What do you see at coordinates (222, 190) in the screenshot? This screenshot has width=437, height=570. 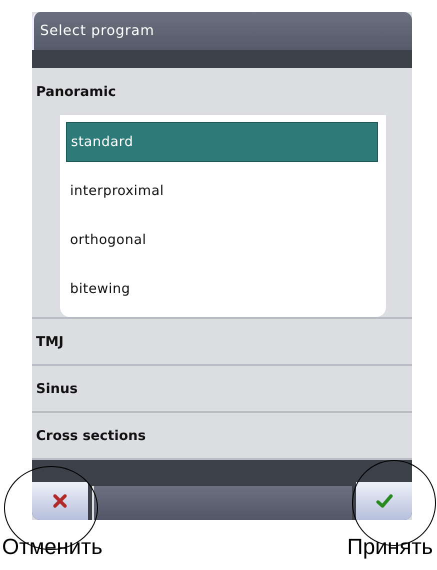 I see `program-item: interproximal` at bounding box center [222, 190].